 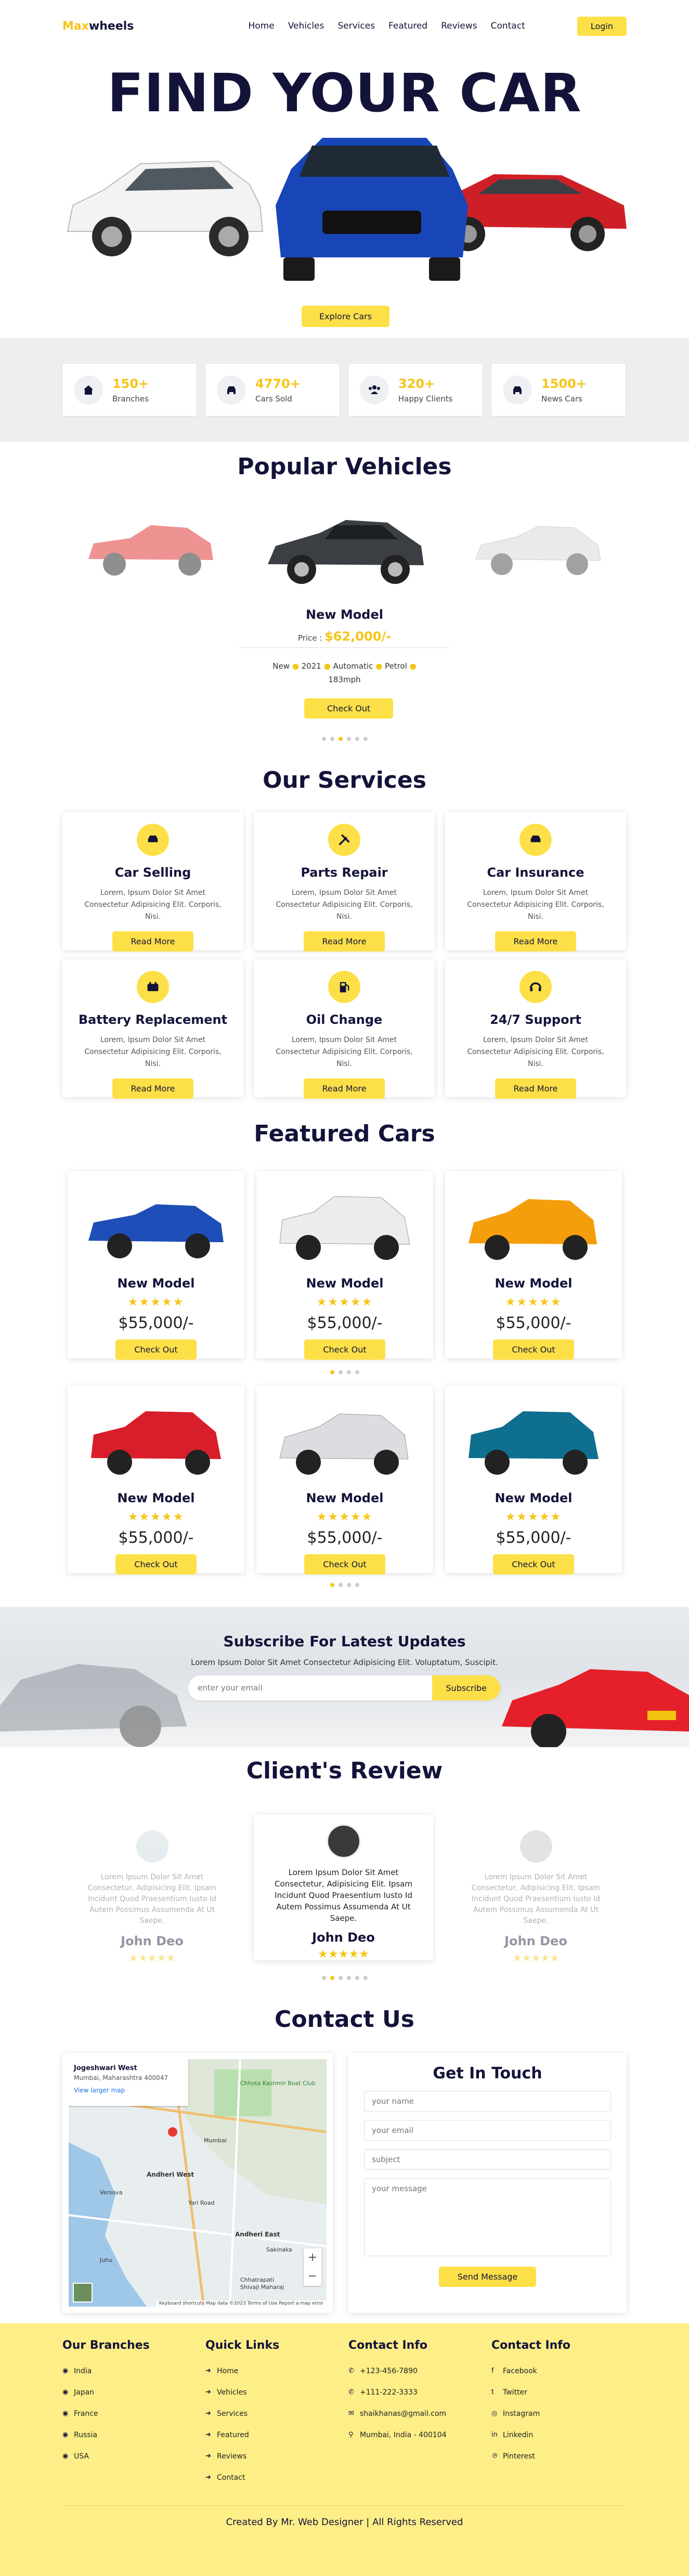 What do you see at coordinates (356, 26) in the screenshot?
I see `nav-services: Services` at bounding box center [356, 26].